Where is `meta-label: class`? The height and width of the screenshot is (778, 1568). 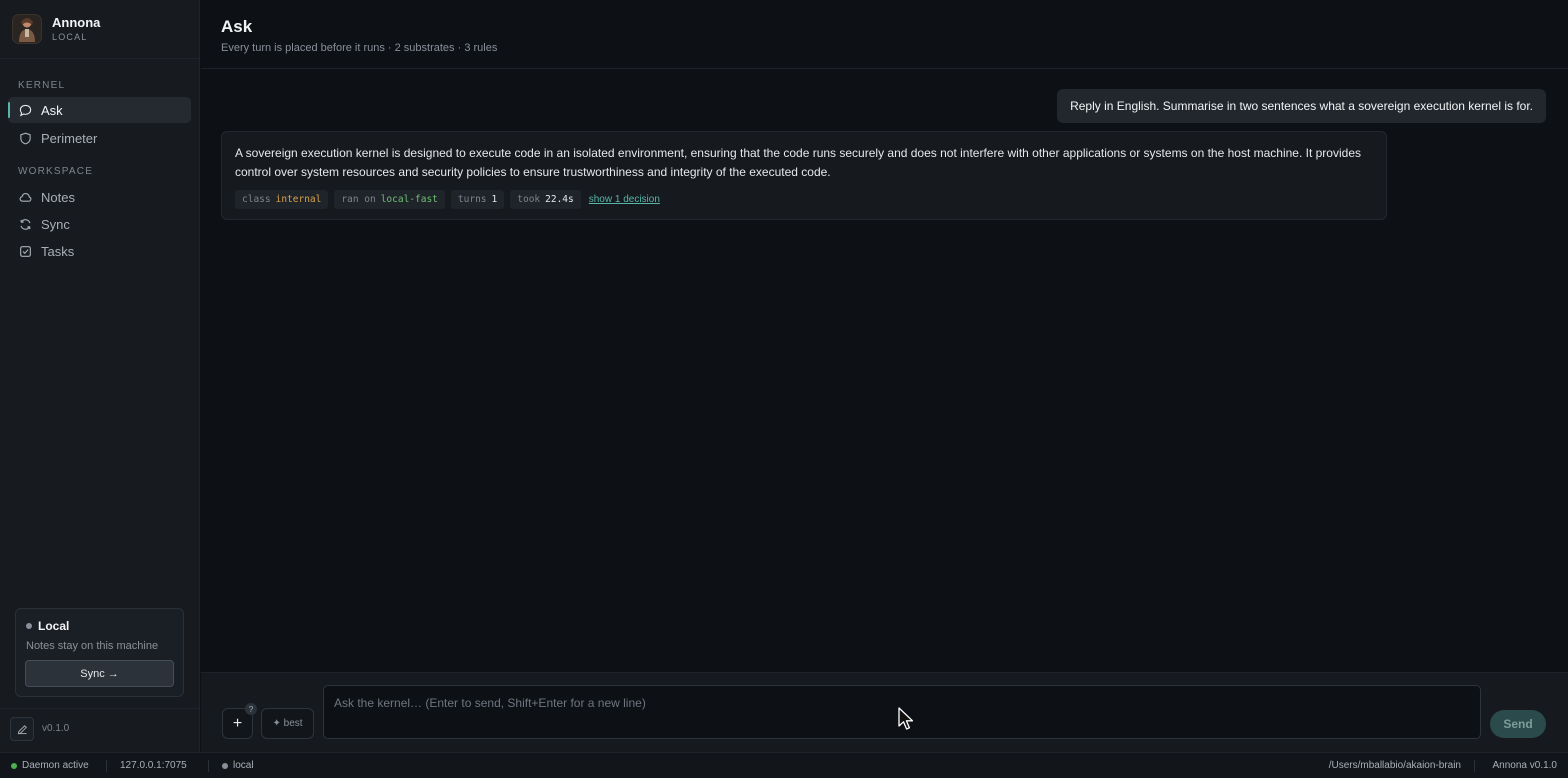
meta-label: class is located at coordinates (256, 199).